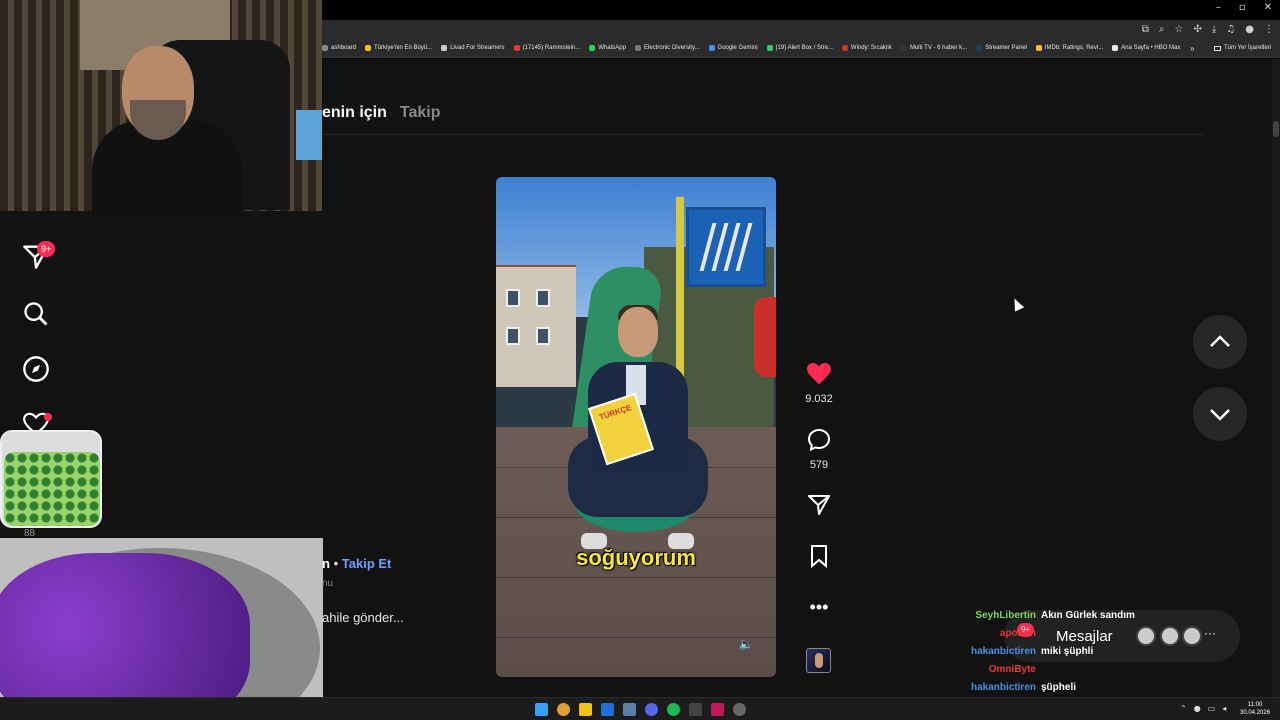  Describe the element at coordinates (1249, 29) in the screenshot. I see `profile-icon: ●` at that location.